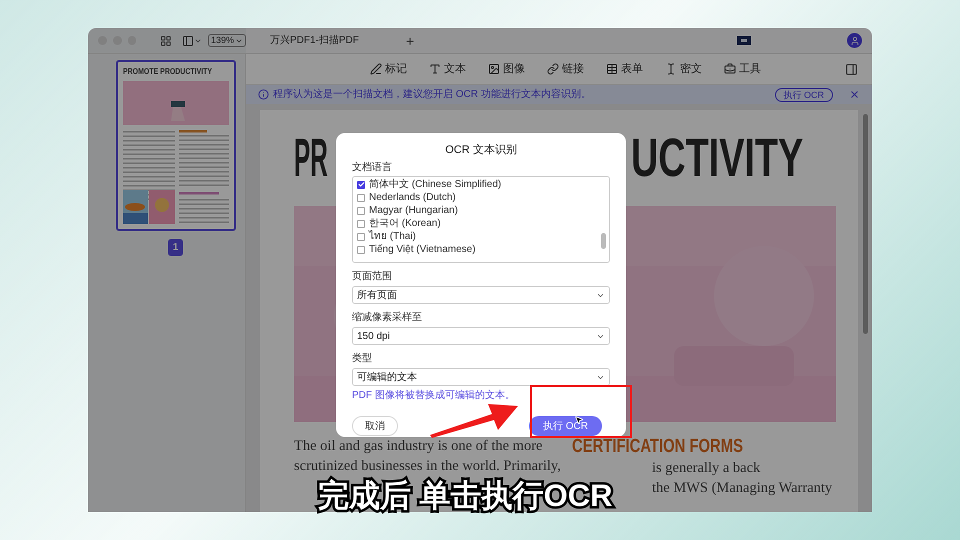 The height and width of the screenshot is (540, 960). I want to click on avatar-icon, so click(854, 40).